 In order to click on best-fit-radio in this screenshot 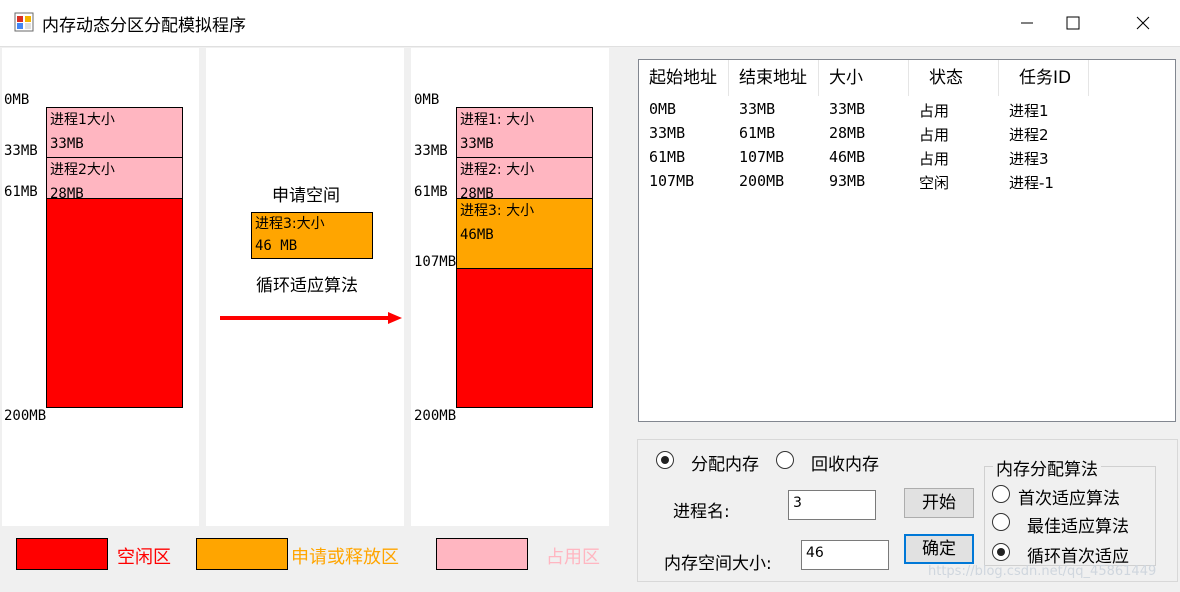, I will do `click(1001, 522)`.